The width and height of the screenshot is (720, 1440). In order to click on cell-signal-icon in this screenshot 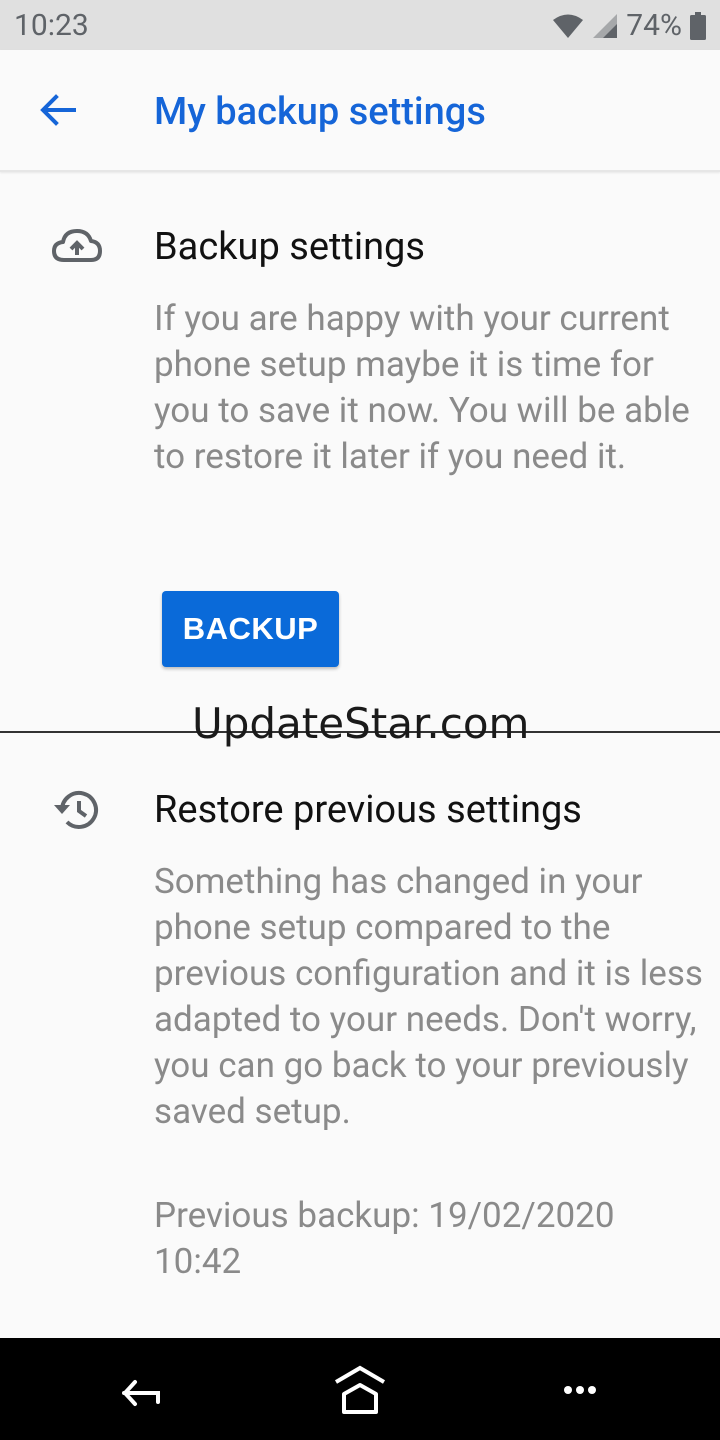, I will do `click(605, 26)`.